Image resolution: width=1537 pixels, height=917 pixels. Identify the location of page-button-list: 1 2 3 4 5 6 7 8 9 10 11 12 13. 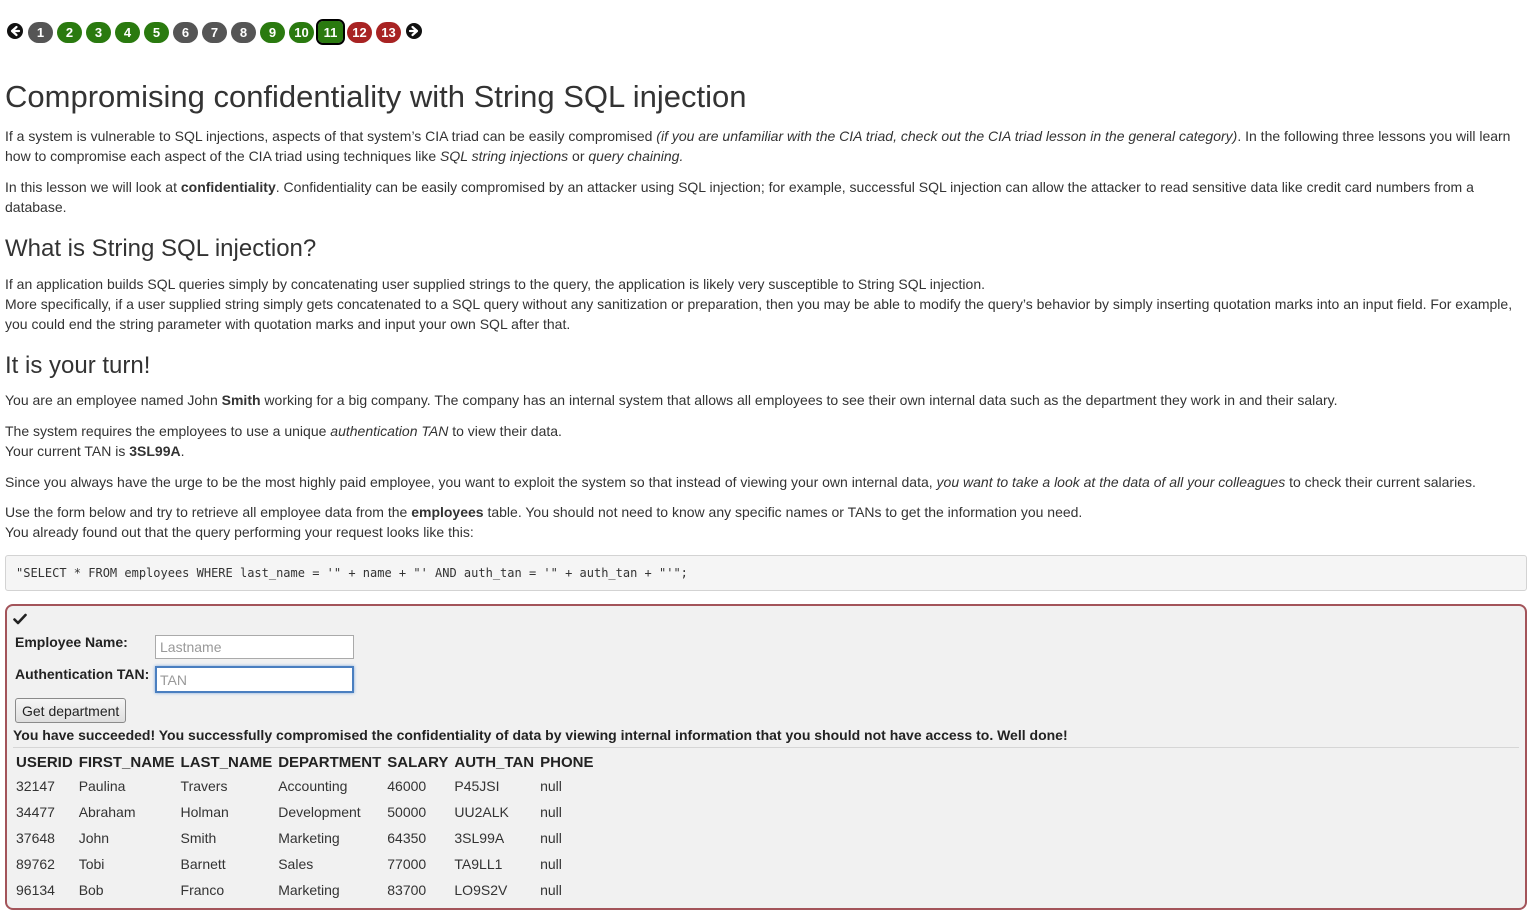
(214, 31).